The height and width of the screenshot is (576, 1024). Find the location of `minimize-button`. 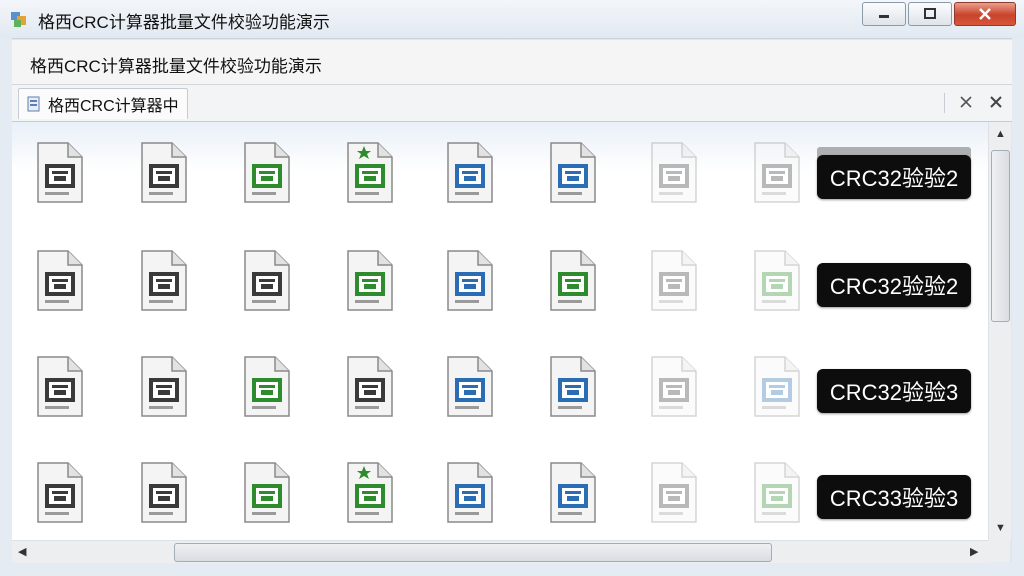

minimize-button is located at coordinates (884, 14).